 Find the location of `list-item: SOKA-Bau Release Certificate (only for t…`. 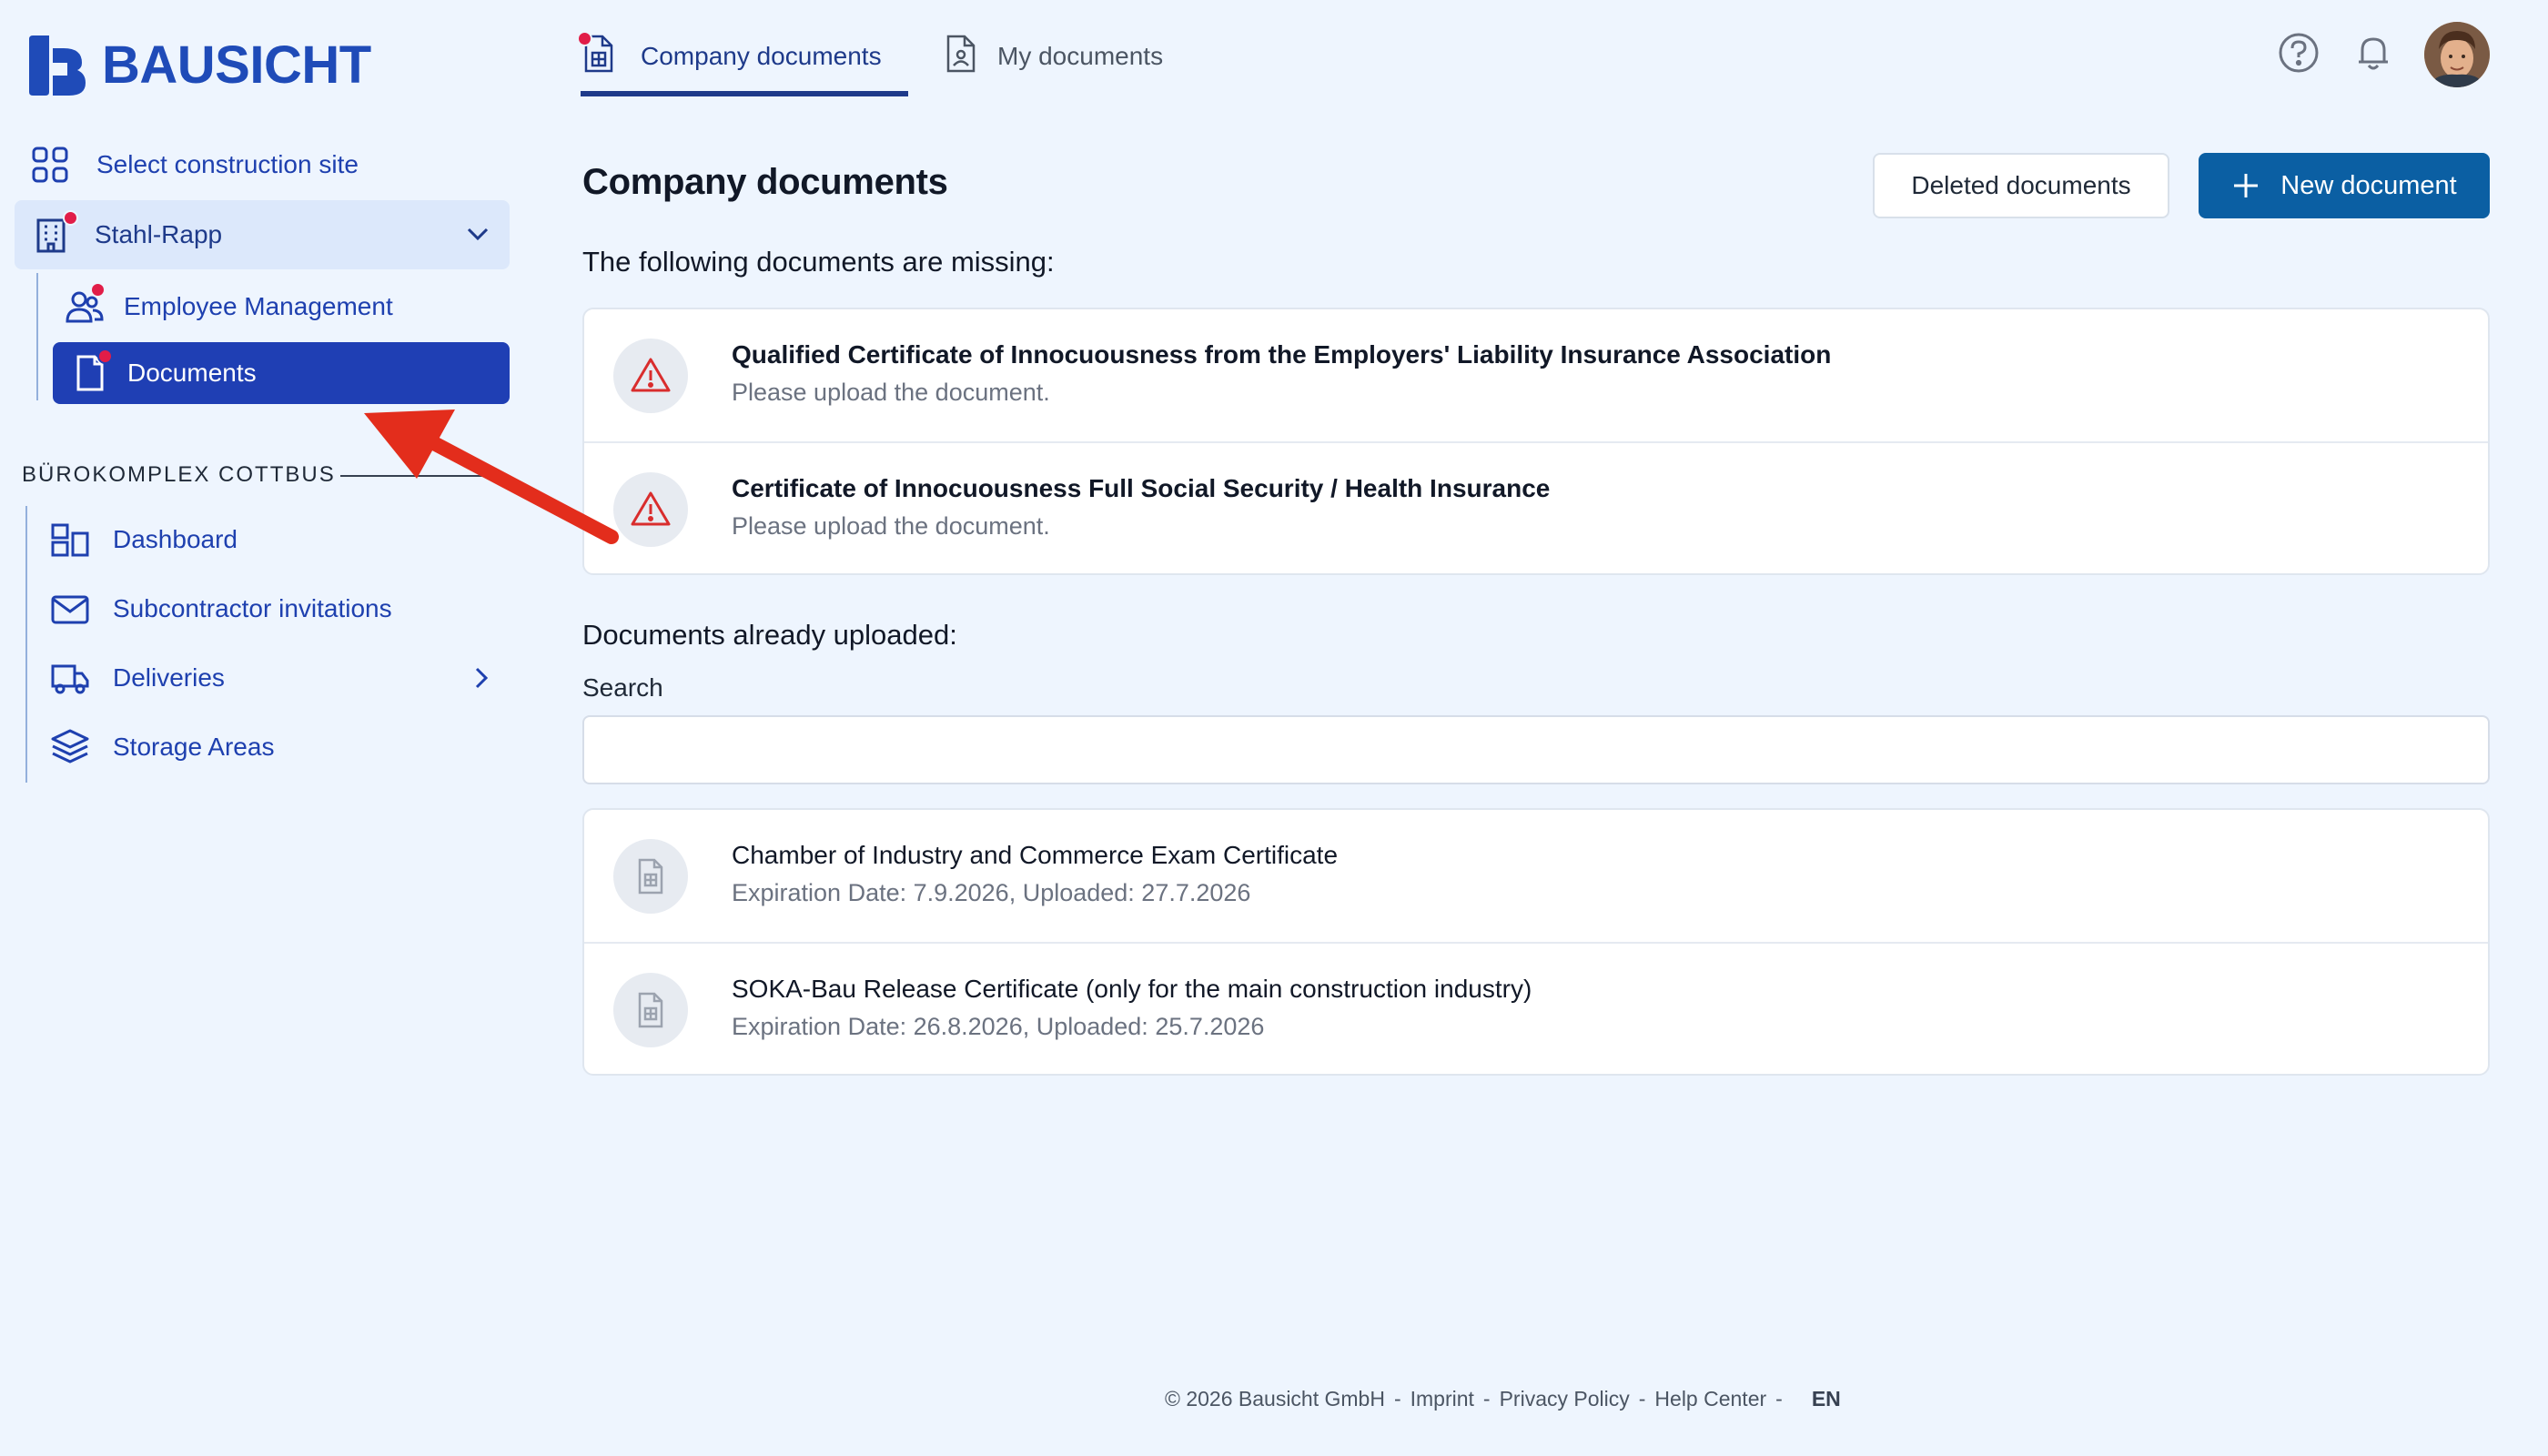

list-item: SOKA-Bau Release Certificate (only for t… is located at coordinates (1536, 1008).